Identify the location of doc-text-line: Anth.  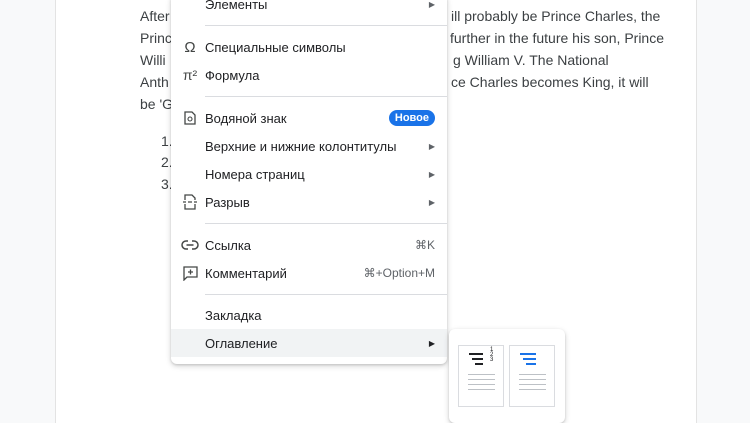
(154, 82).